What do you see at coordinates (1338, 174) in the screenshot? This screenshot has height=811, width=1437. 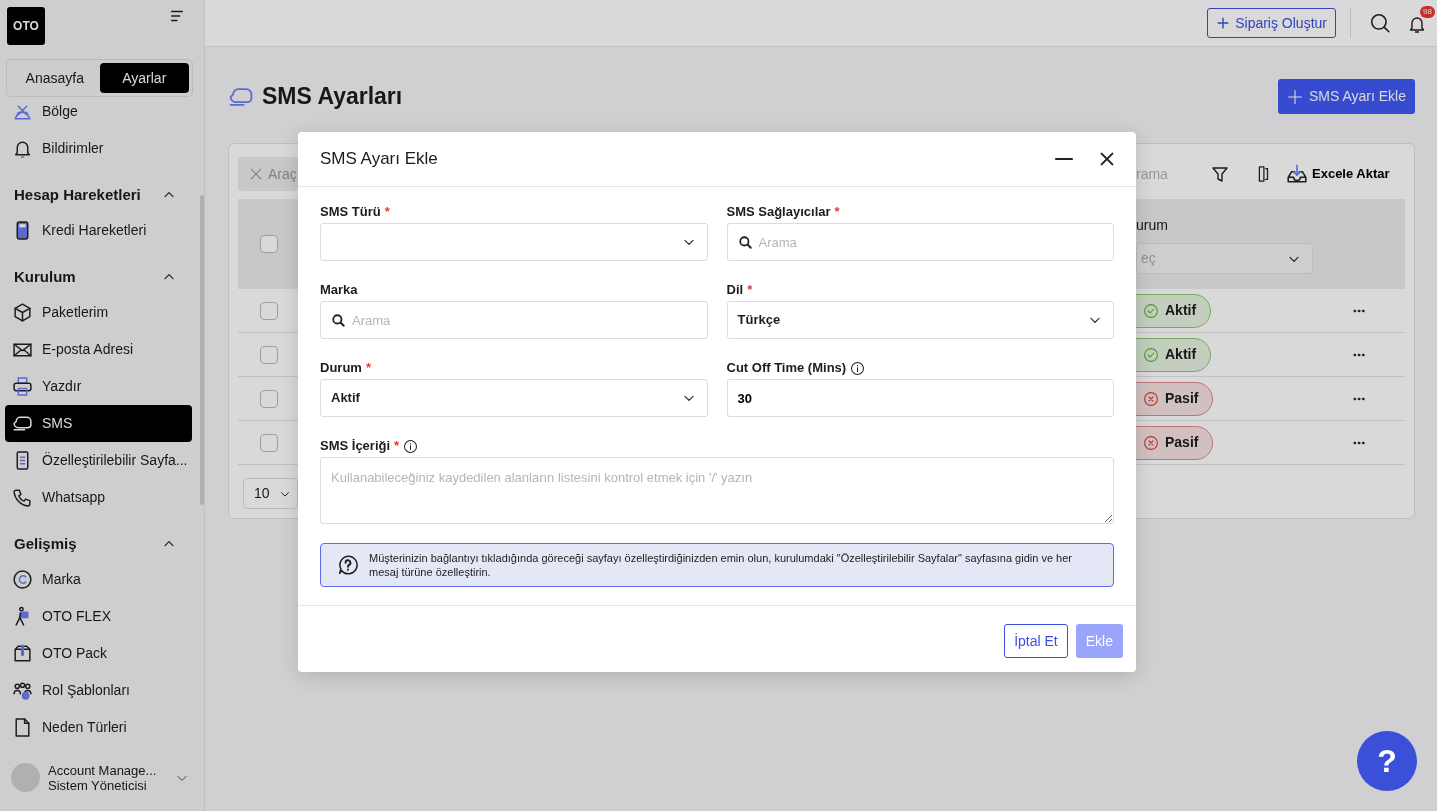 I see `export-button: Excele Aktar` at bounding box center [1338, 174].